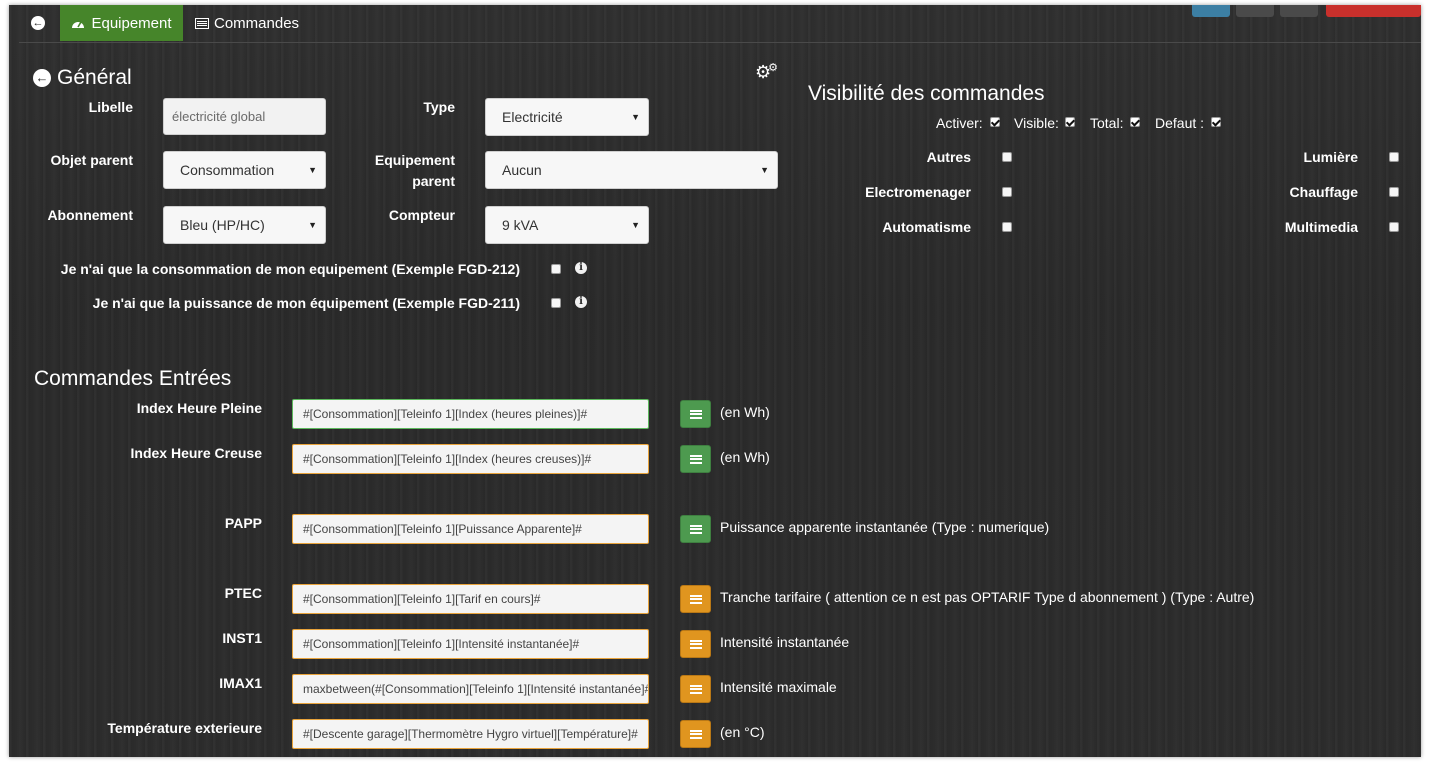 This screenshot has width=1429, height=764. What do you see at coordinates (567, 117) in the screenshot?
I see `type-select: Electricité ▼` at bounding box center [567, 117].